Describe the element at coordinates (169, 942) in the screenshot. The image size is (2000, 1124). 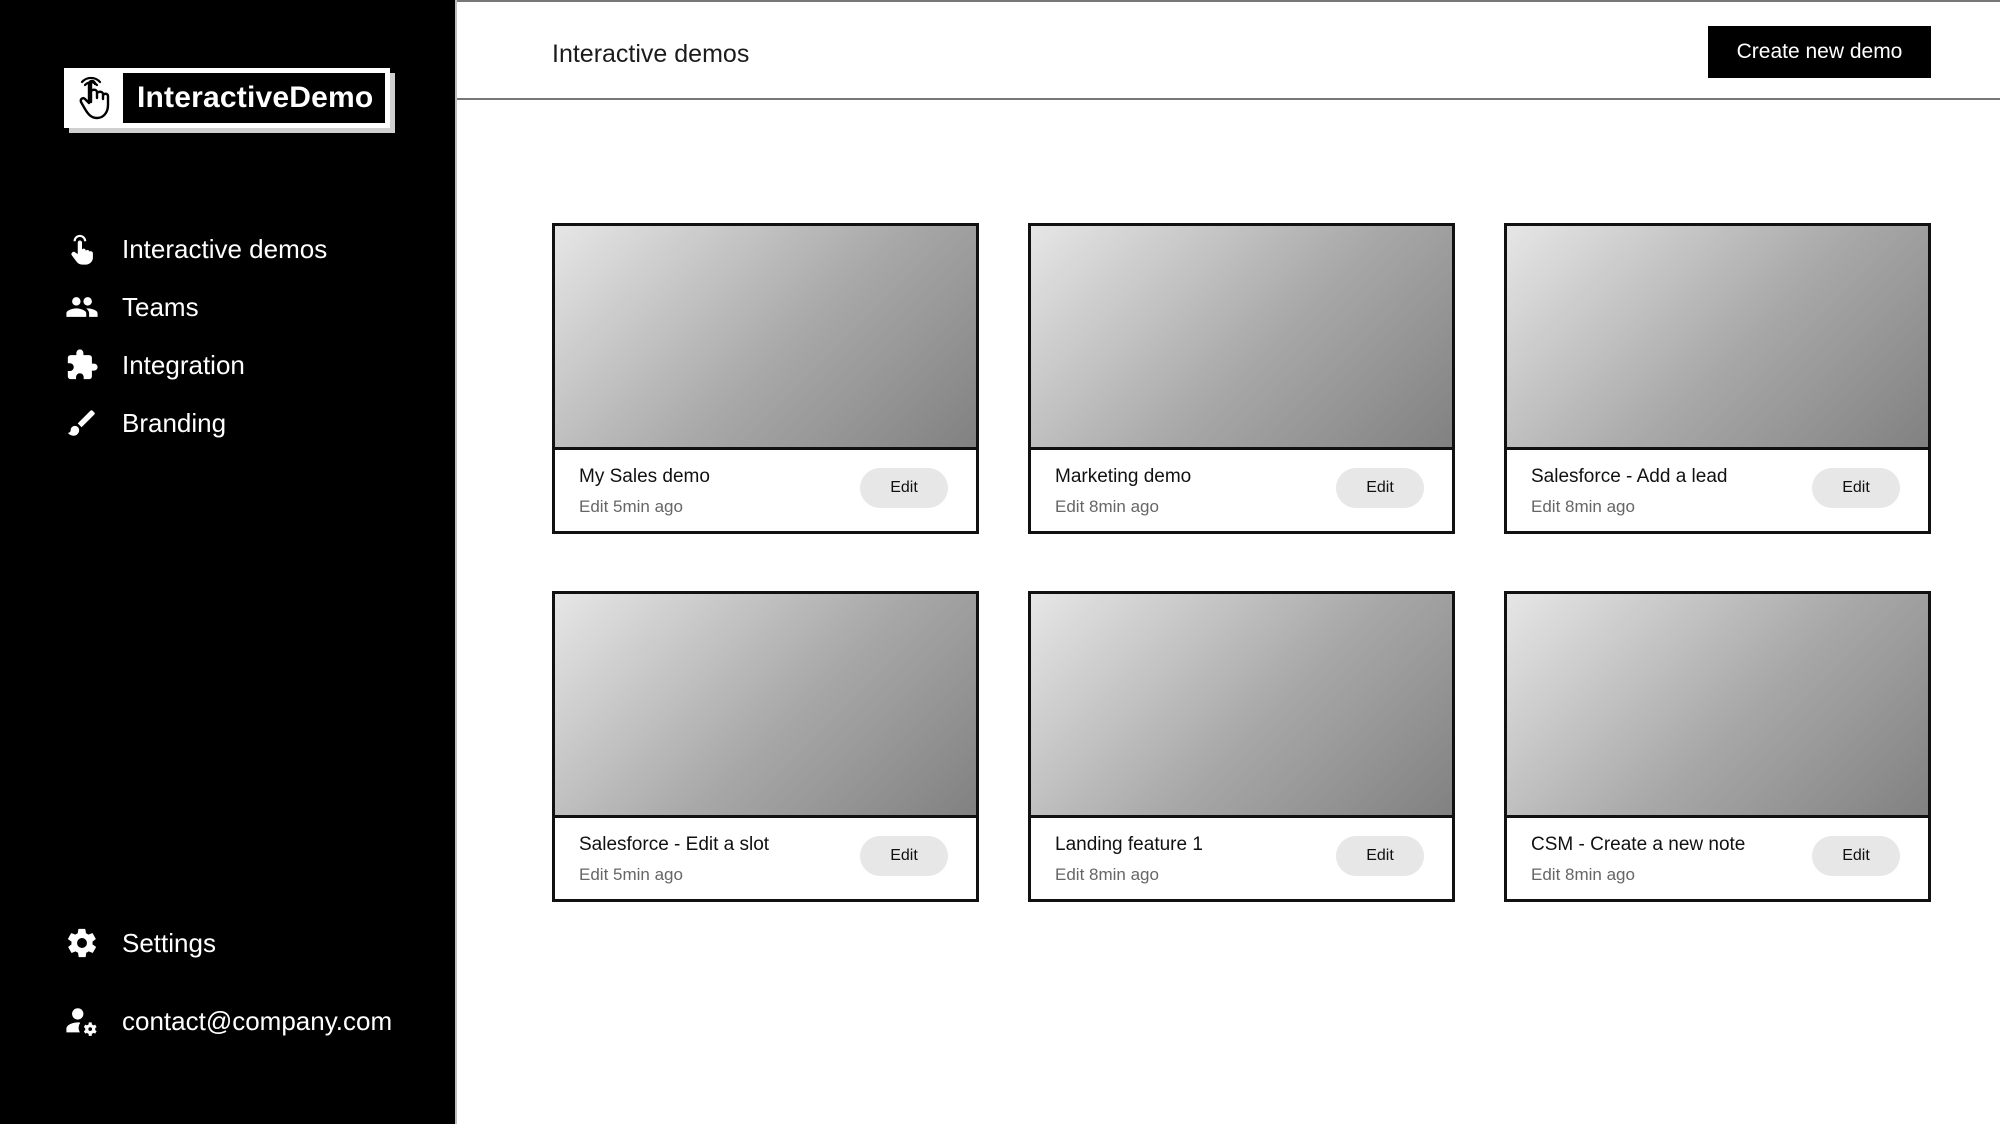
I see `settings-label: Settings` at that location.